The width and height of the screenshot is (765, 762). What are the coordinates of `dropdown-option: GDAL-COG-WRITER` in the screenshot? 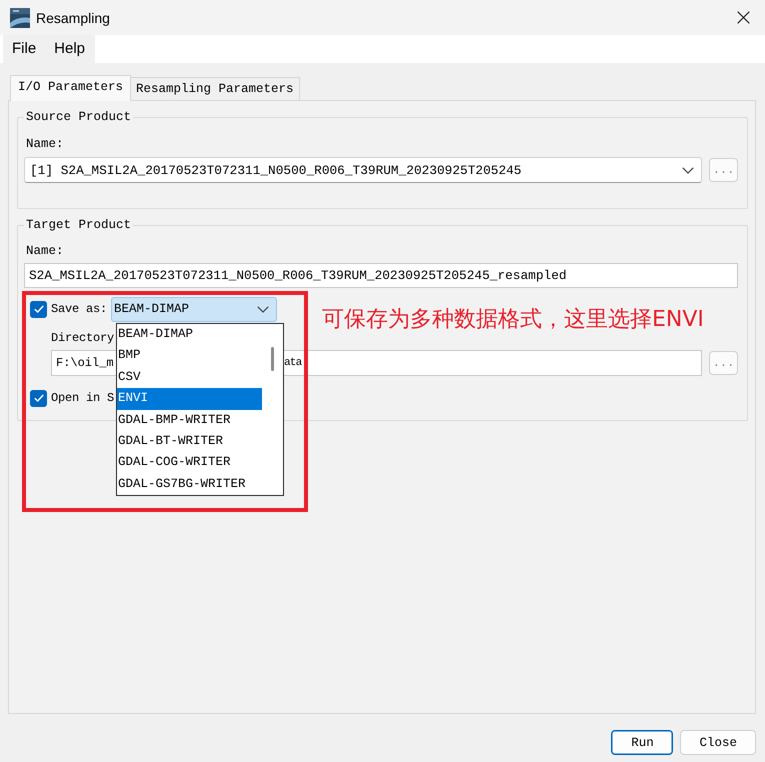 It's located at (189, 463).